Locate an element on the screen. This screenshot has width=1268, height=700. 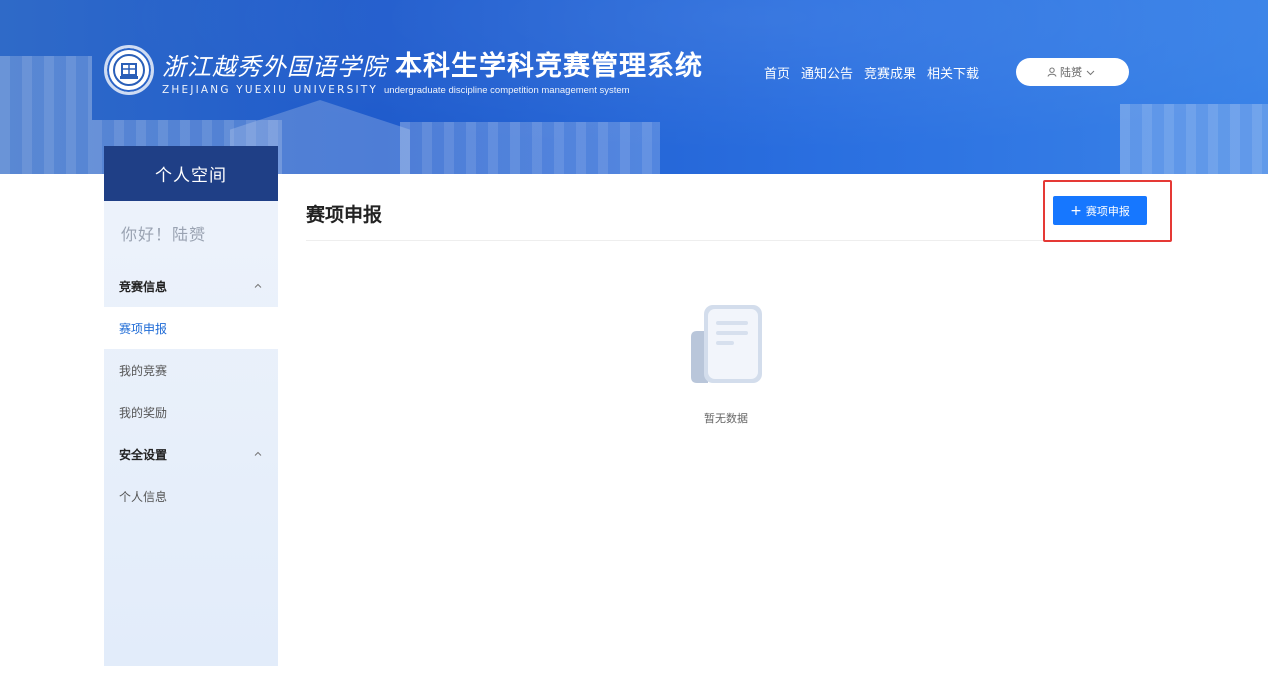
plus-icon: + is located at coordinates (1076, 210).